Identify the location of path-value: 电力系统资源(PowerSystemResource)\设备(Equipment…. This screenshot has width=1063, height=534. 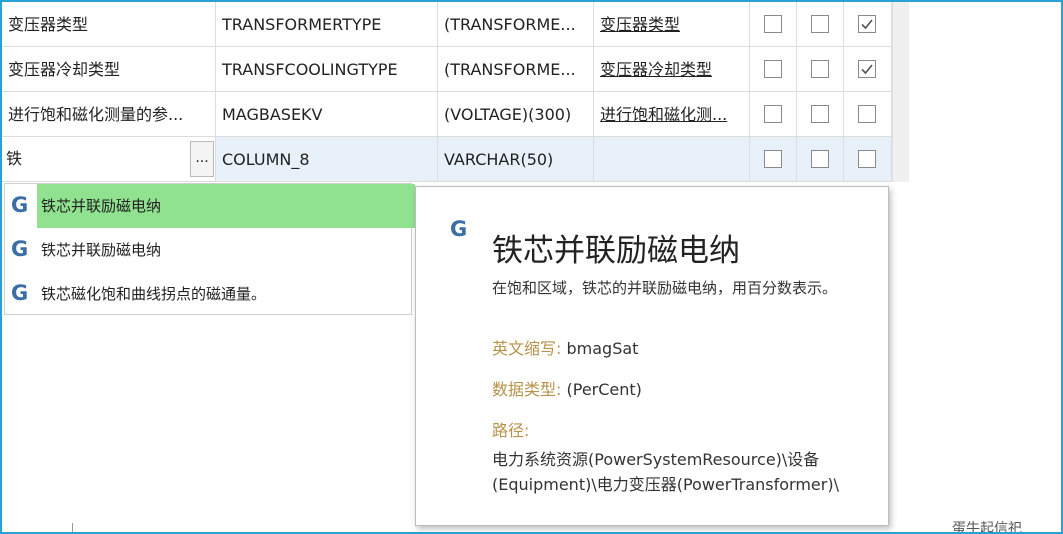
(665, 472).